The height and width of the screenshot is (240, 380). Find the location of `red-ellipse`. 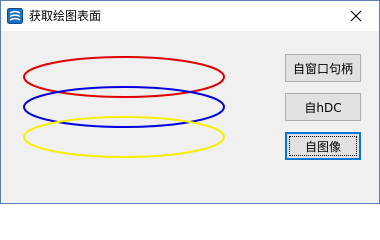

red-ellipse is located at coordinates (124, 77).